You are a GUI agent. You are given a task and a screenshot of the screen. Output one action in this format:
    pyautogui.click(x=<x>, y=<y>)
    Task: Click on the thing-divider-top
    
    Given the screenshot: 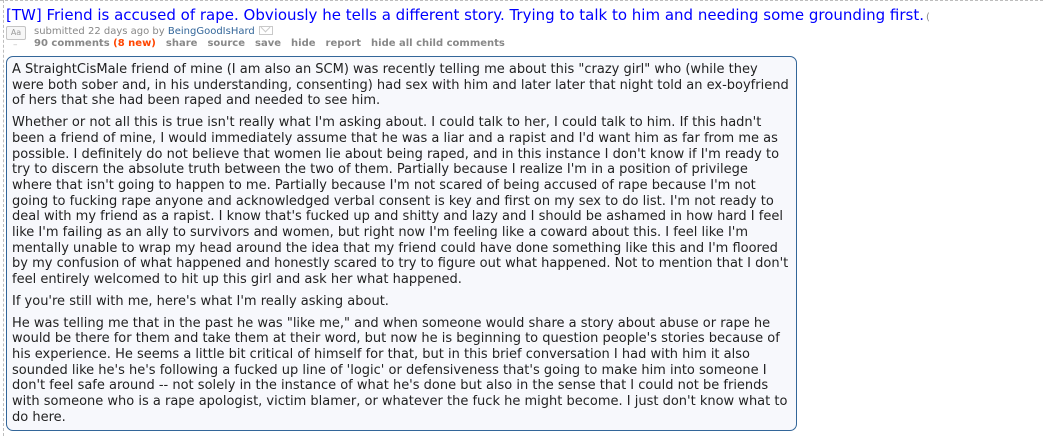 What is the action you would take?
    pyautogui.click(x=521, y=0)
    